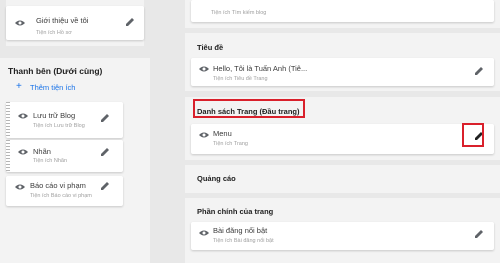 The height and width of the screenshot is (263, 500). What do you see at coordinates (58, 185) in the screenshot?
I see `widget-title: Báo cáo vi phạm` at bounding box center [58, 185].